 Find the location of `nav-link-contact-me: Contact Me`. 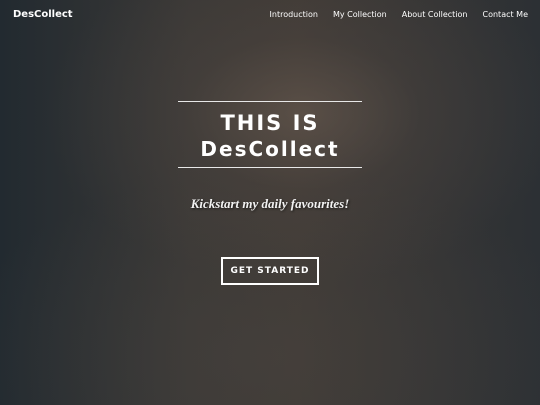

nav-link-contact-me: Contact Me is located at coordinates (506, 14).